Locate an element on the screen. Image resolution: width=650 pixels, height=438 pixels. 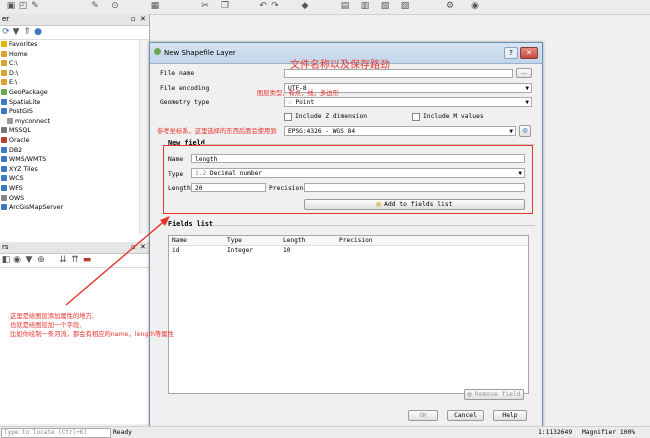
scale-text: 1:1132649 is located at coordinates (555, 432).